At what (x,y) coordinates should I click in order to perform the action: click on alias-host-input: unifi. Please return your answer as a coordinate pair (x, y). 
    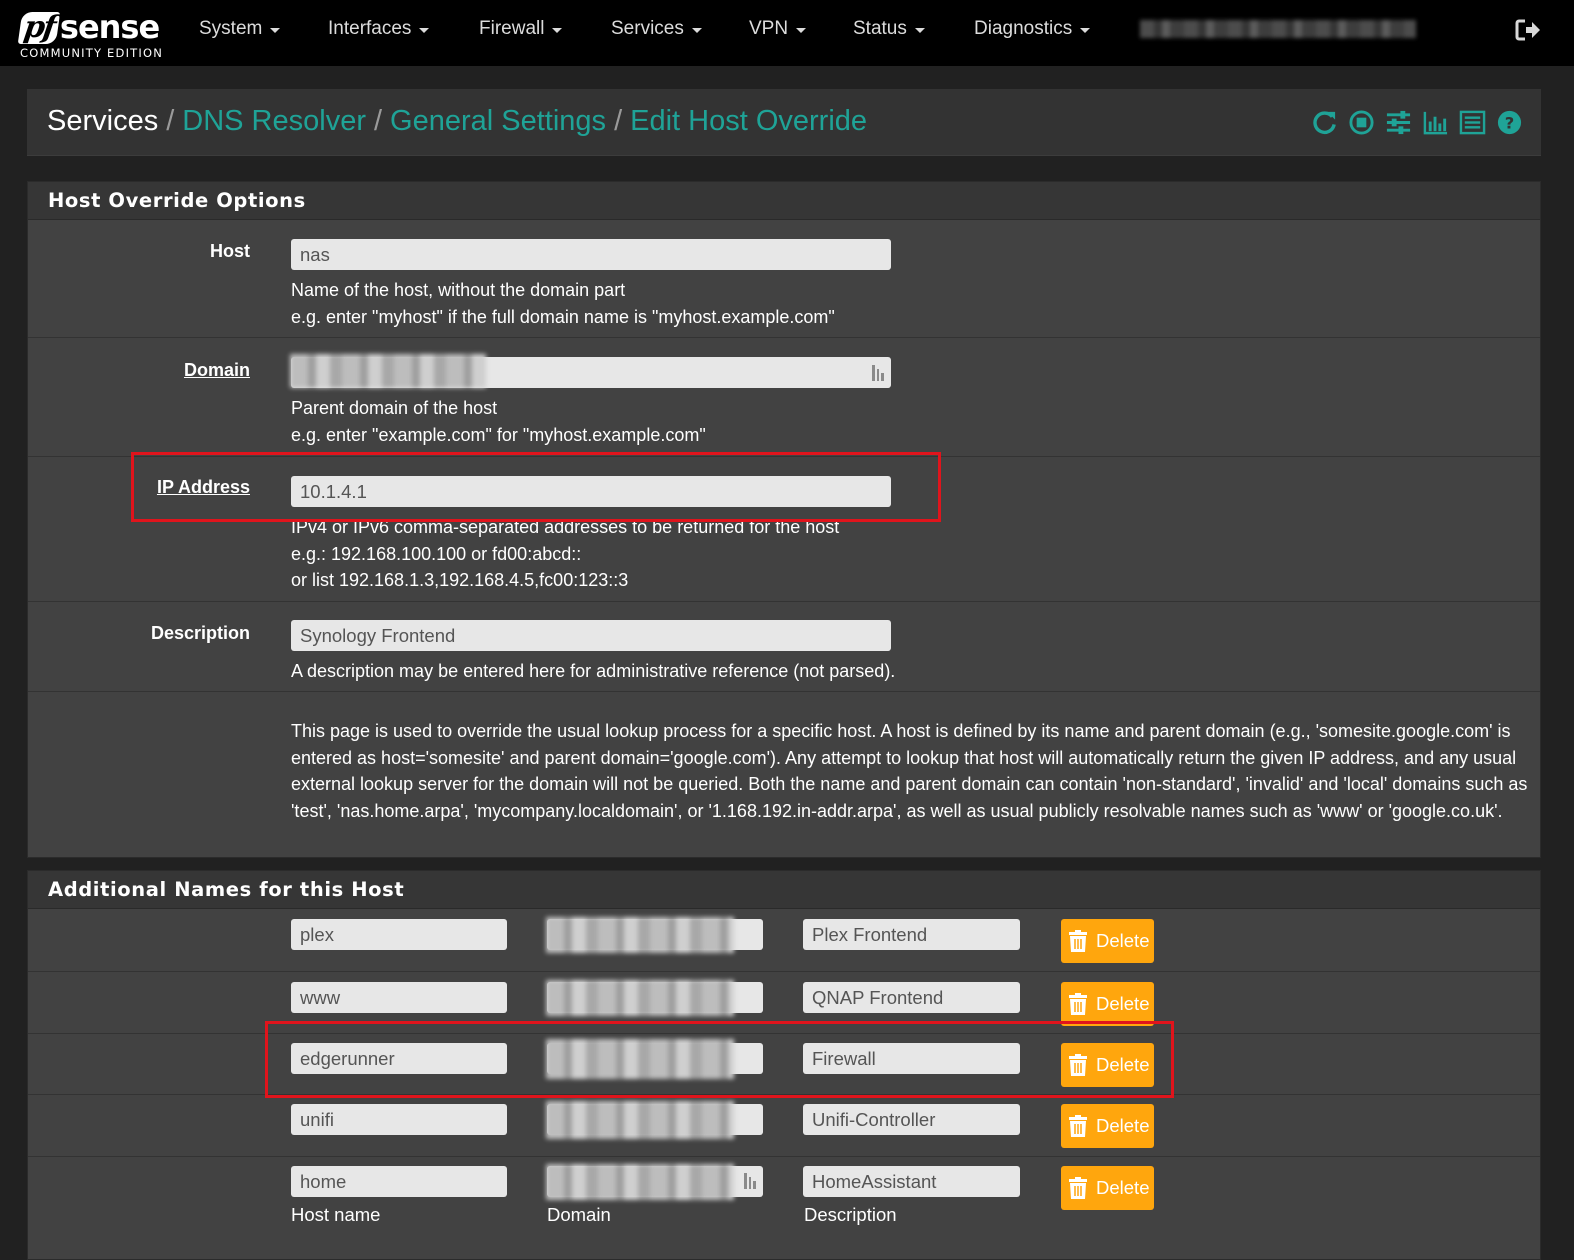
    Looking at the image, I should click on (399, 1119).